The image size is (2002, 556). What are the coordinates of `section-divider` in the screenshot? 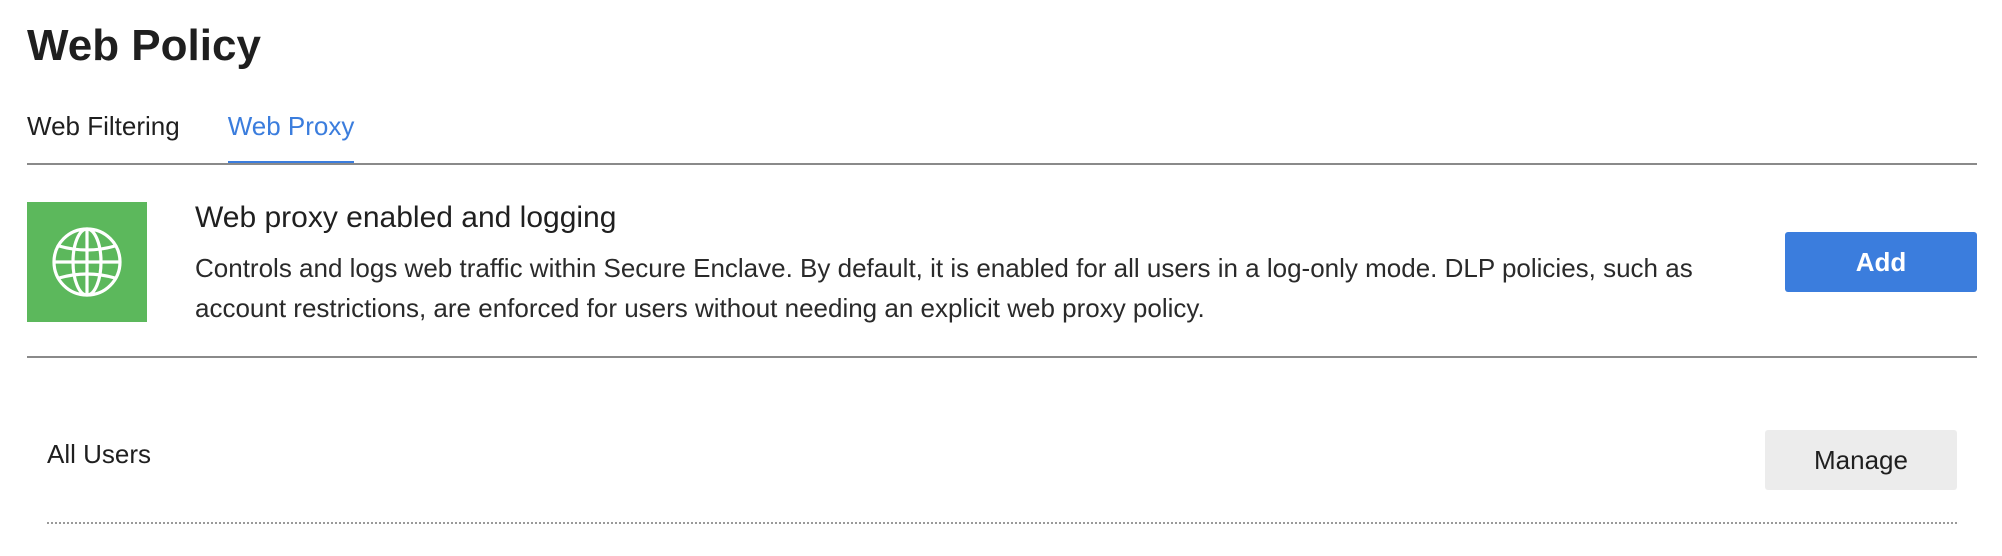 It's located at (1002, 357).